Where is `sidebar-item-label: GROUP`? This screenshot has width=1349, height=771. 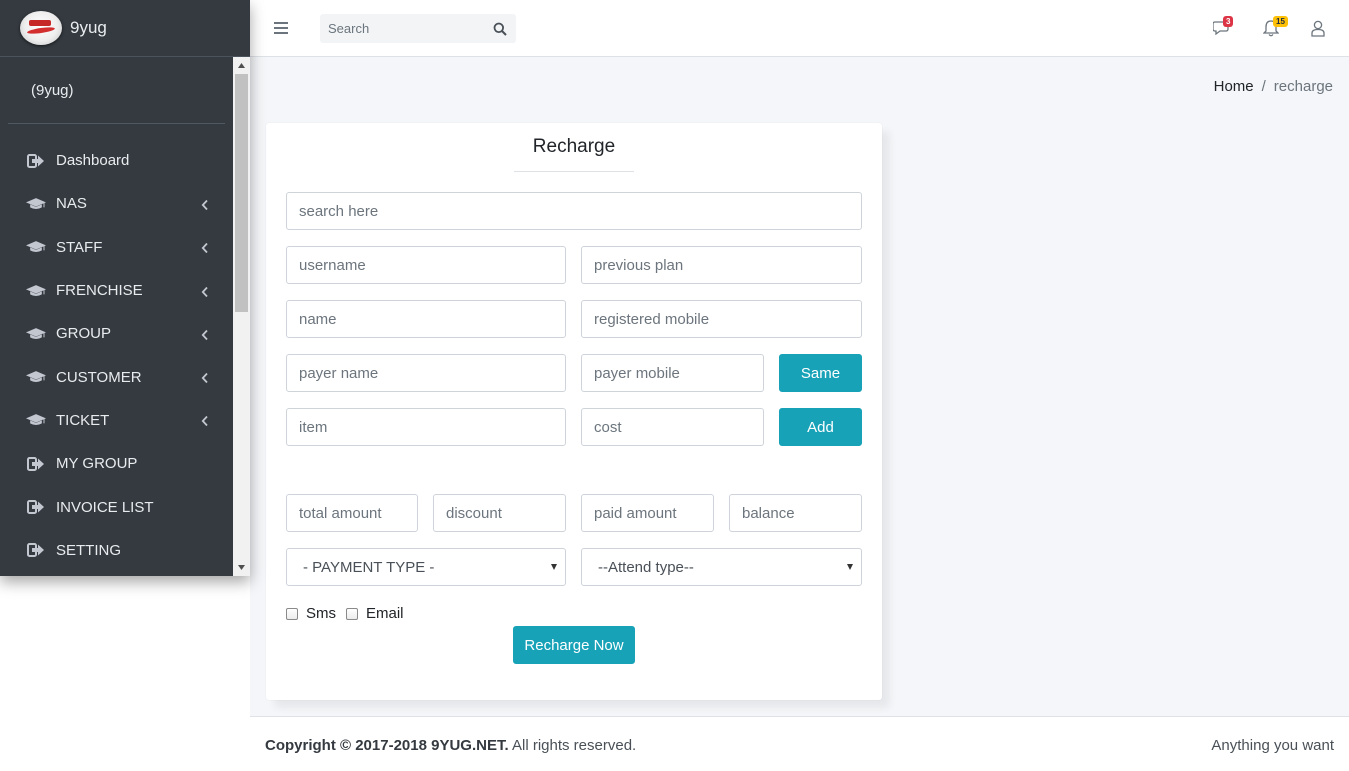
sidebar-item-label: GROUP is located at coordinates (84, 334).